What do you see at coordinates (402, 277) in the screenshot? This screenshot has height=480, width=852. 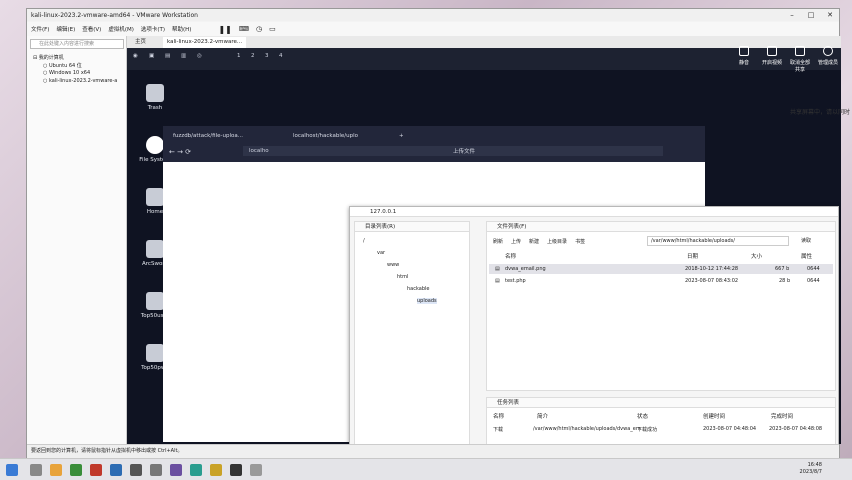 I see `tree-node-html: html` at bounding box center [402, 277].